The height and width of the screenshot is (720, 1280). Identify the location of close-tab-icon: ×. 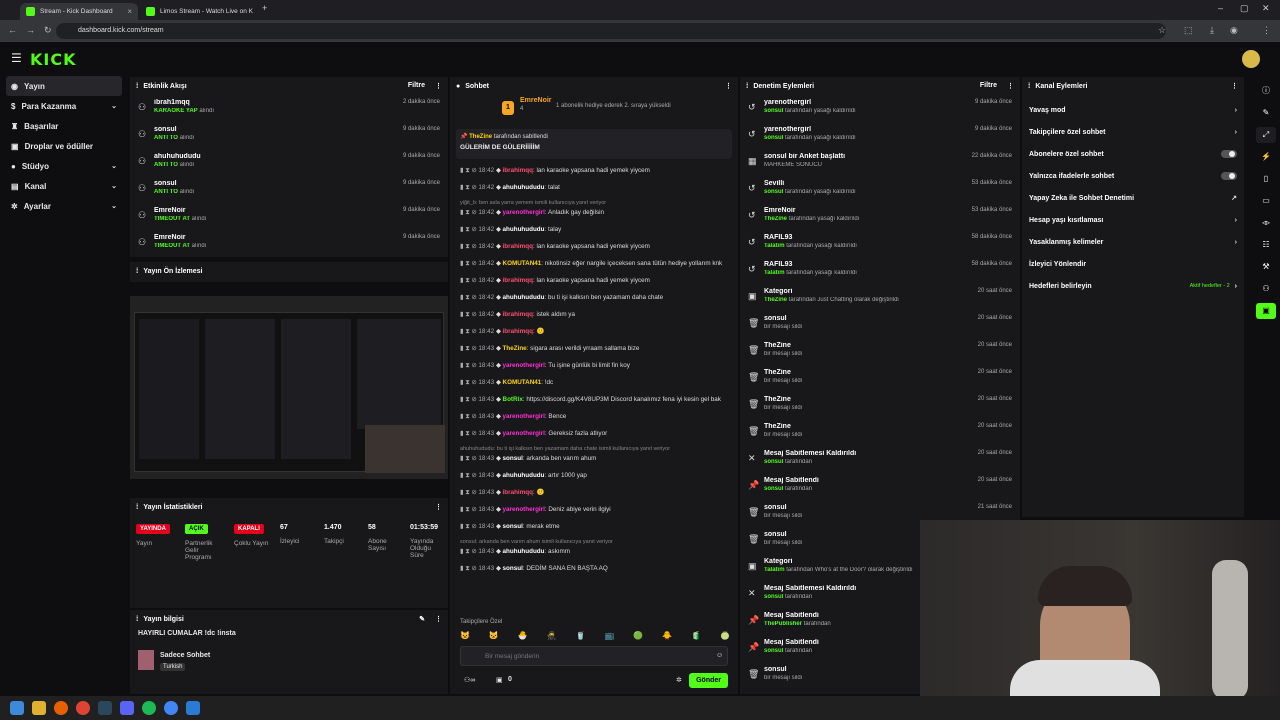
(129, 11).